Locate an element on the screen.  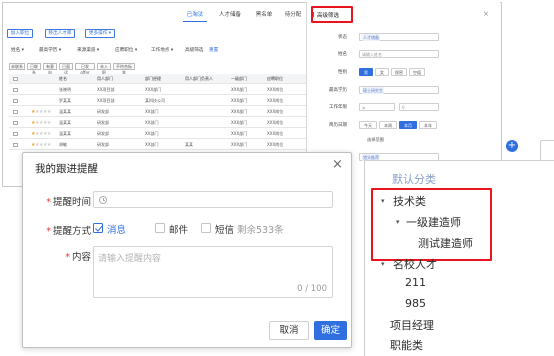
filter-row: 姓名 ▾ 最高学历 ▾ 来源渠道 ▾ 应聘职位 ▾ 工作地点 ▾ 高级筛选 重置 is located at coordinates (161, 51).